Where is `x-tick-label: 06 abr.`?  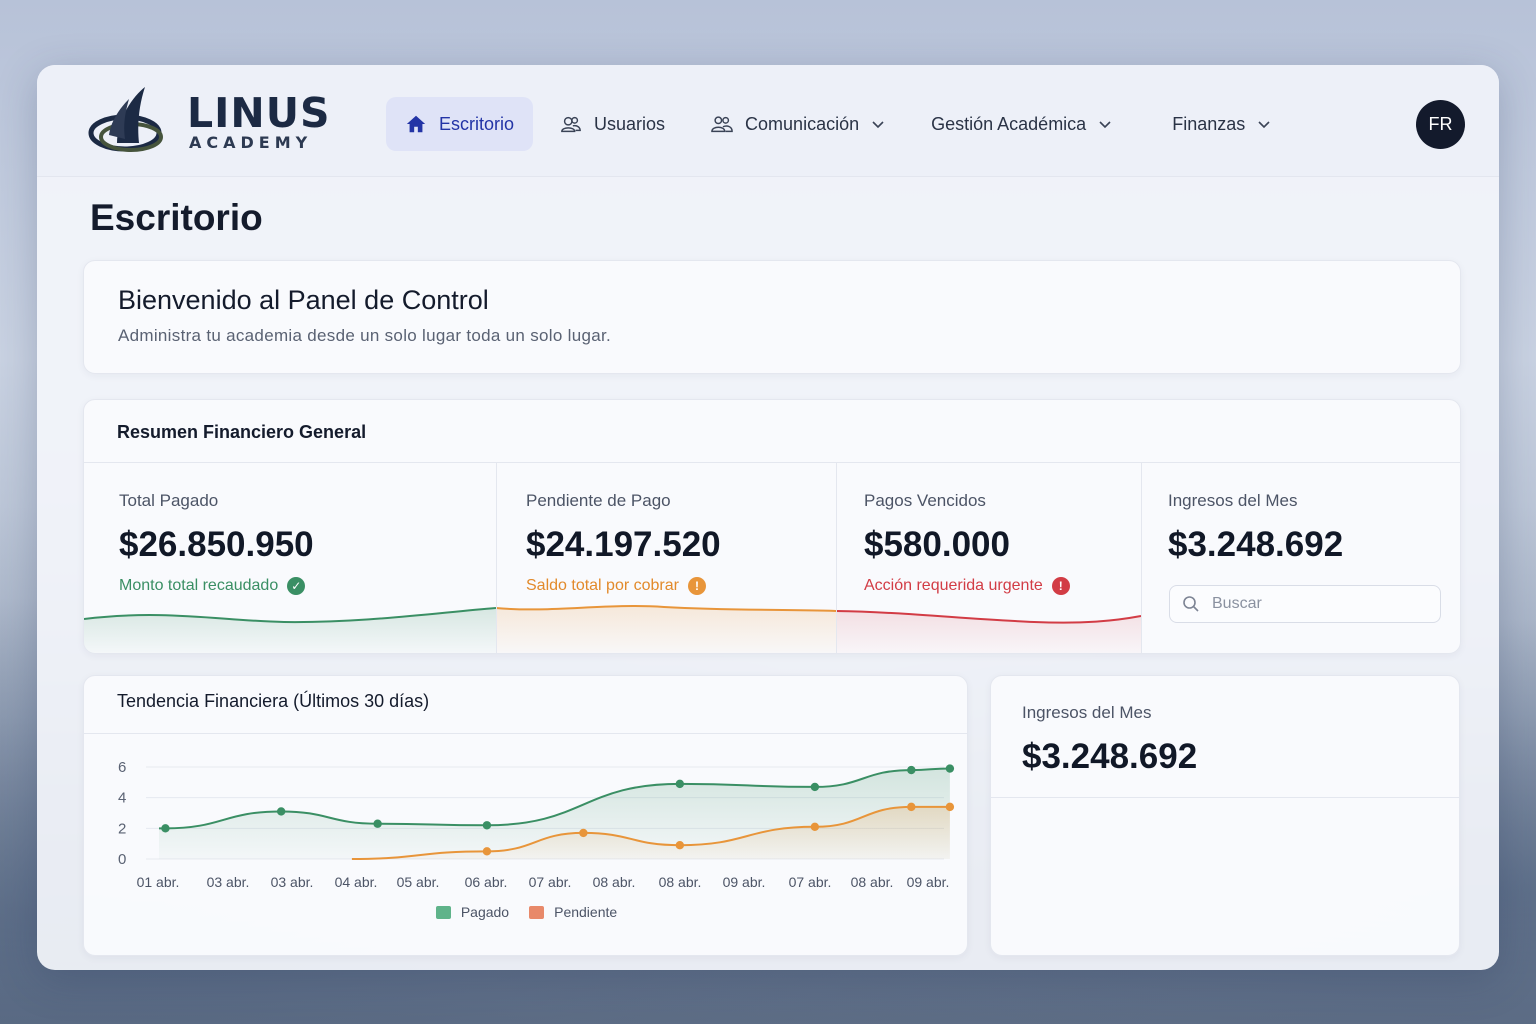
x-tick-label: 06 abr. is located at coordinates (486, 882).